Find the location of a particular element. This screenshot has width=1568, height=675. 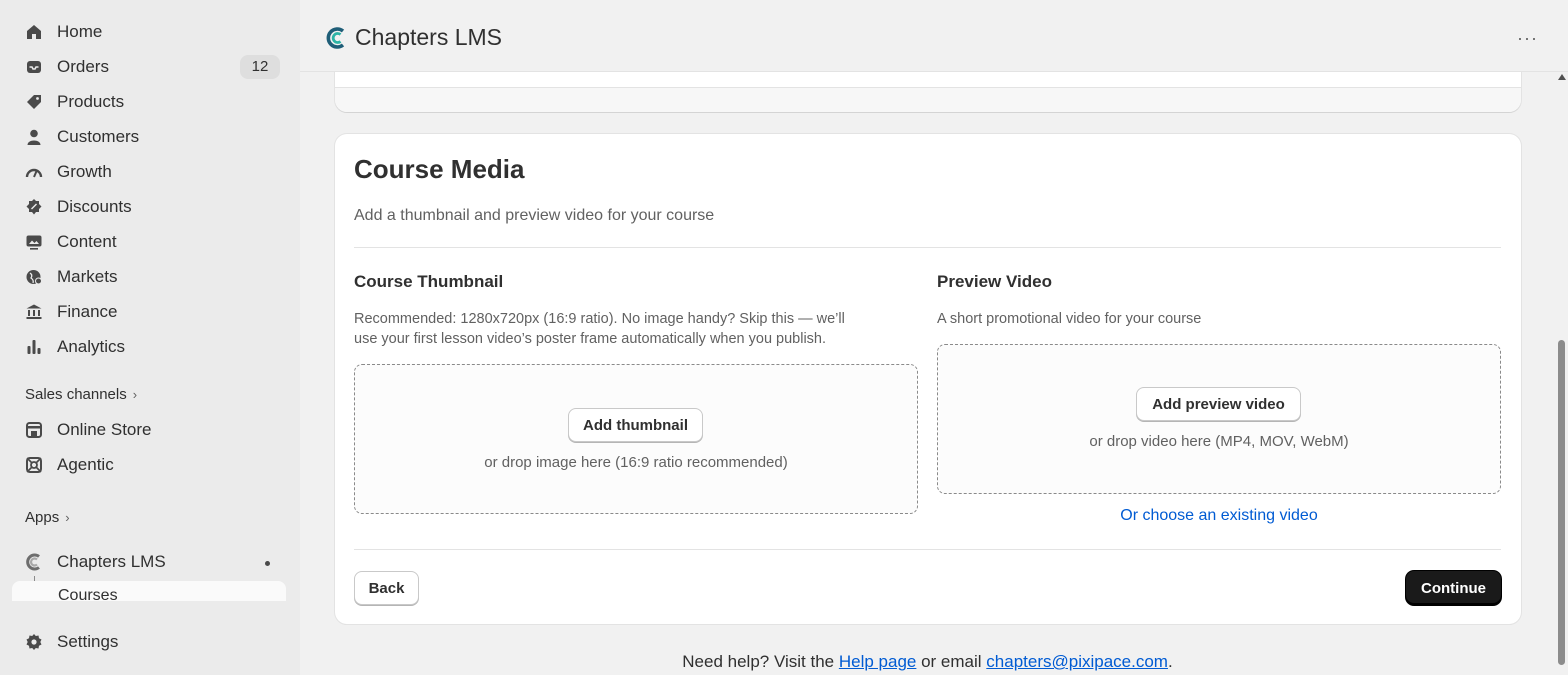

sidebar-item-label: Customers is located at coordinates (98, 136).